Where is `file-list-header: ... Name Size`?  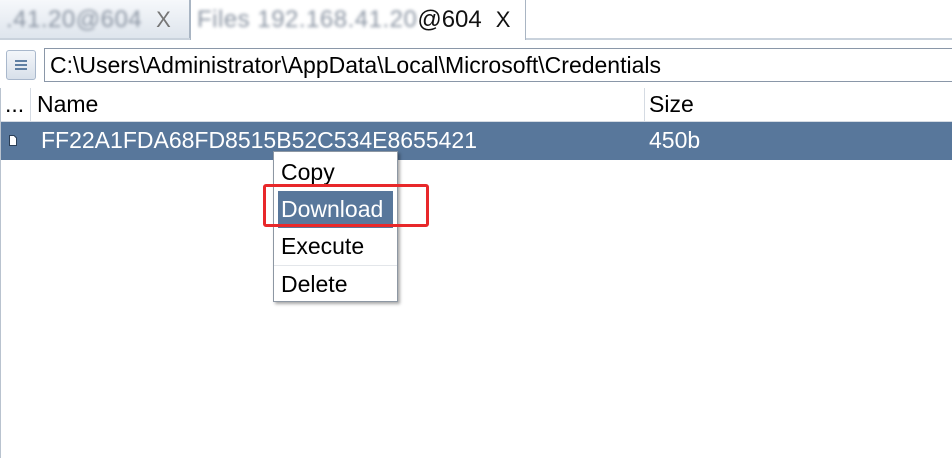 file-list-header: ... Name Size is located at coordinates (476, 105).